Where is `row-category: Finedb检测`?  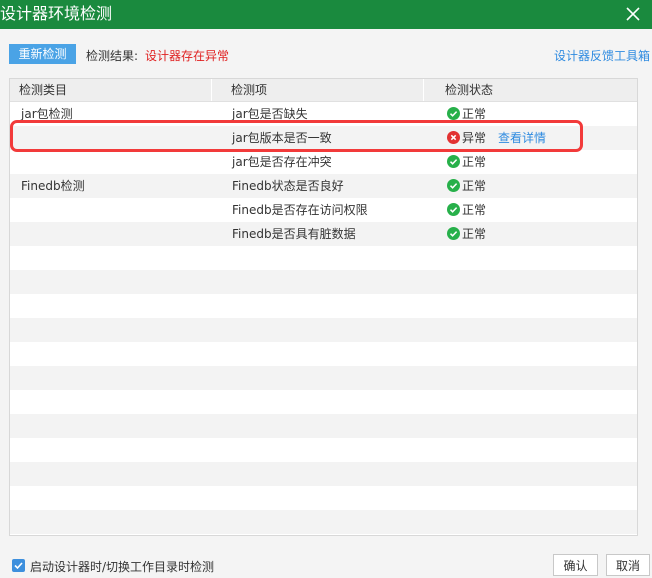
row-category: Finedb检测 is located at coordinates (53, 186).